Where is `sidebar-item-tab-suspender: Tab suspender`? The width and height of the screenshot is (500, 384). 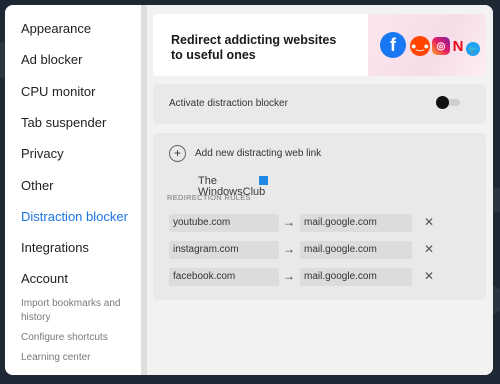 sidebar-item-tab-suspender: Tab suspender is located at coordinates (63, 122).